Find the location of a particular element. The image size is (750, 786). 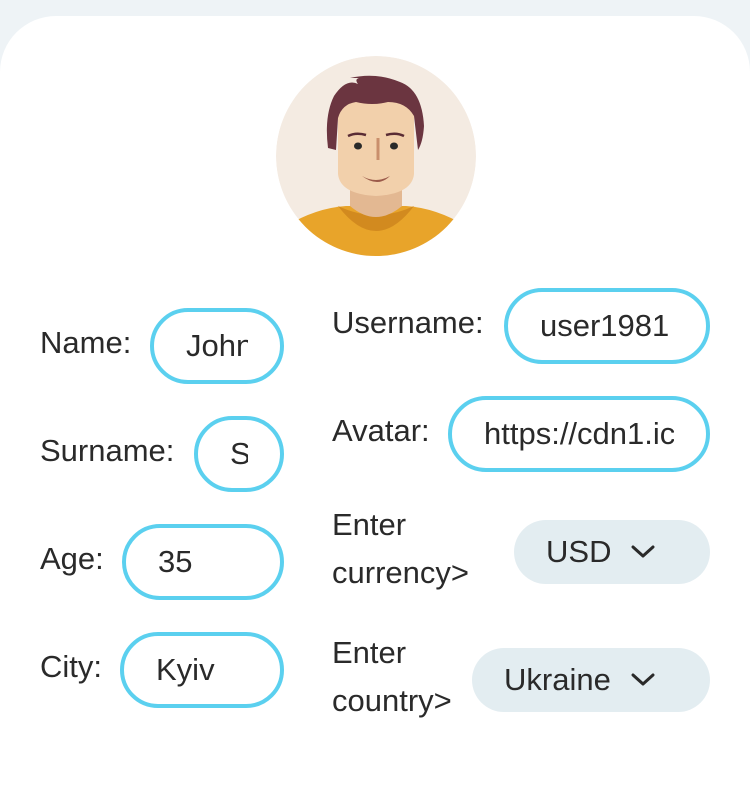

city-input is located at coordinates (202, 670).